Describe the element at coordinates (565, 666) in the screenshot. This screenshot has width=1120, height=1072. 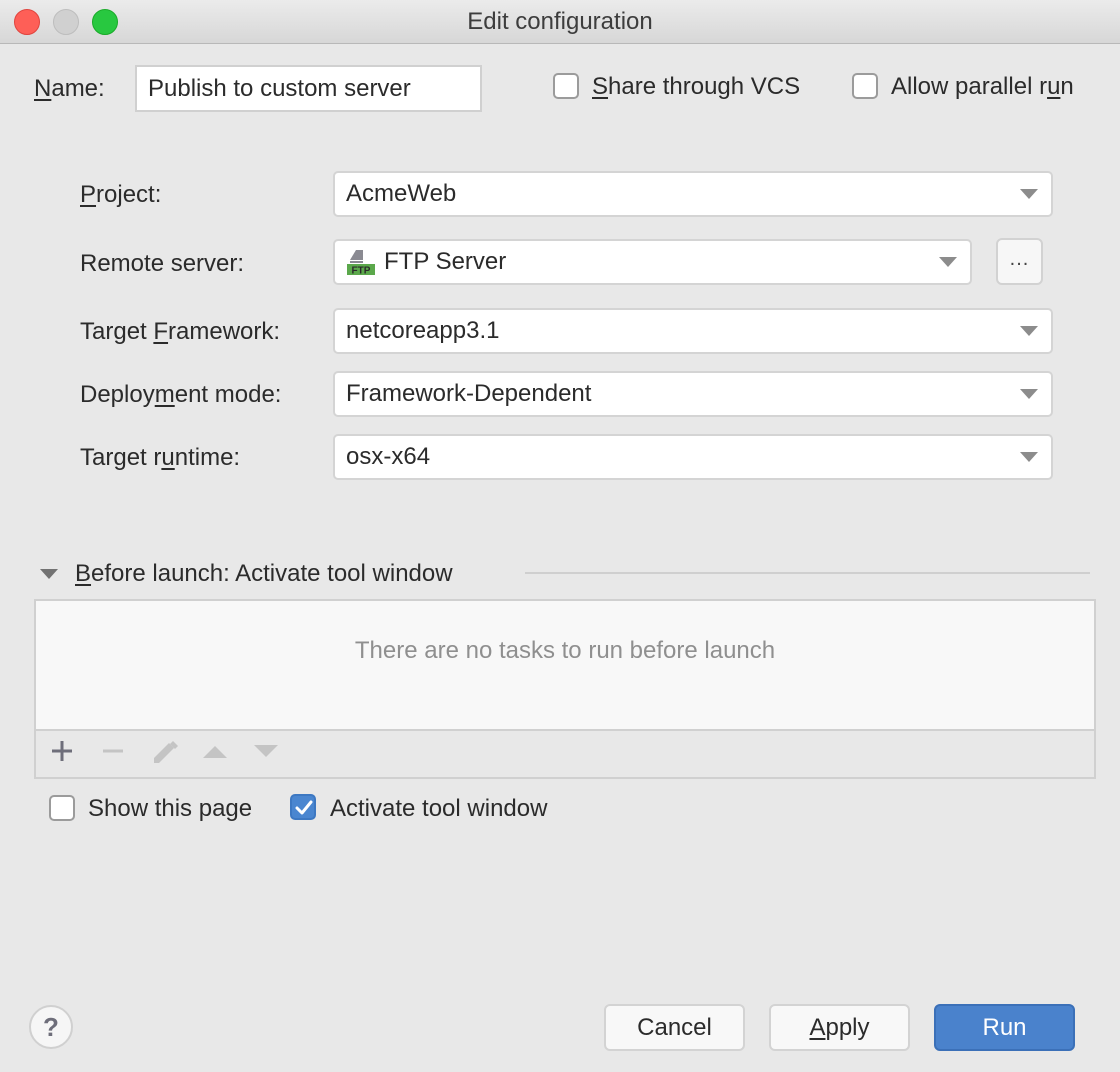
I see `before-launch-task-list: There are no tasks to run before launch` at that location.